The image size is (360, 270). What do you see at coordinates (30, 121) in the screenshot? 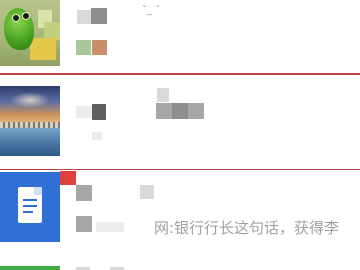
I see `landscape-thumbnail` at bounding box center [30, 121].